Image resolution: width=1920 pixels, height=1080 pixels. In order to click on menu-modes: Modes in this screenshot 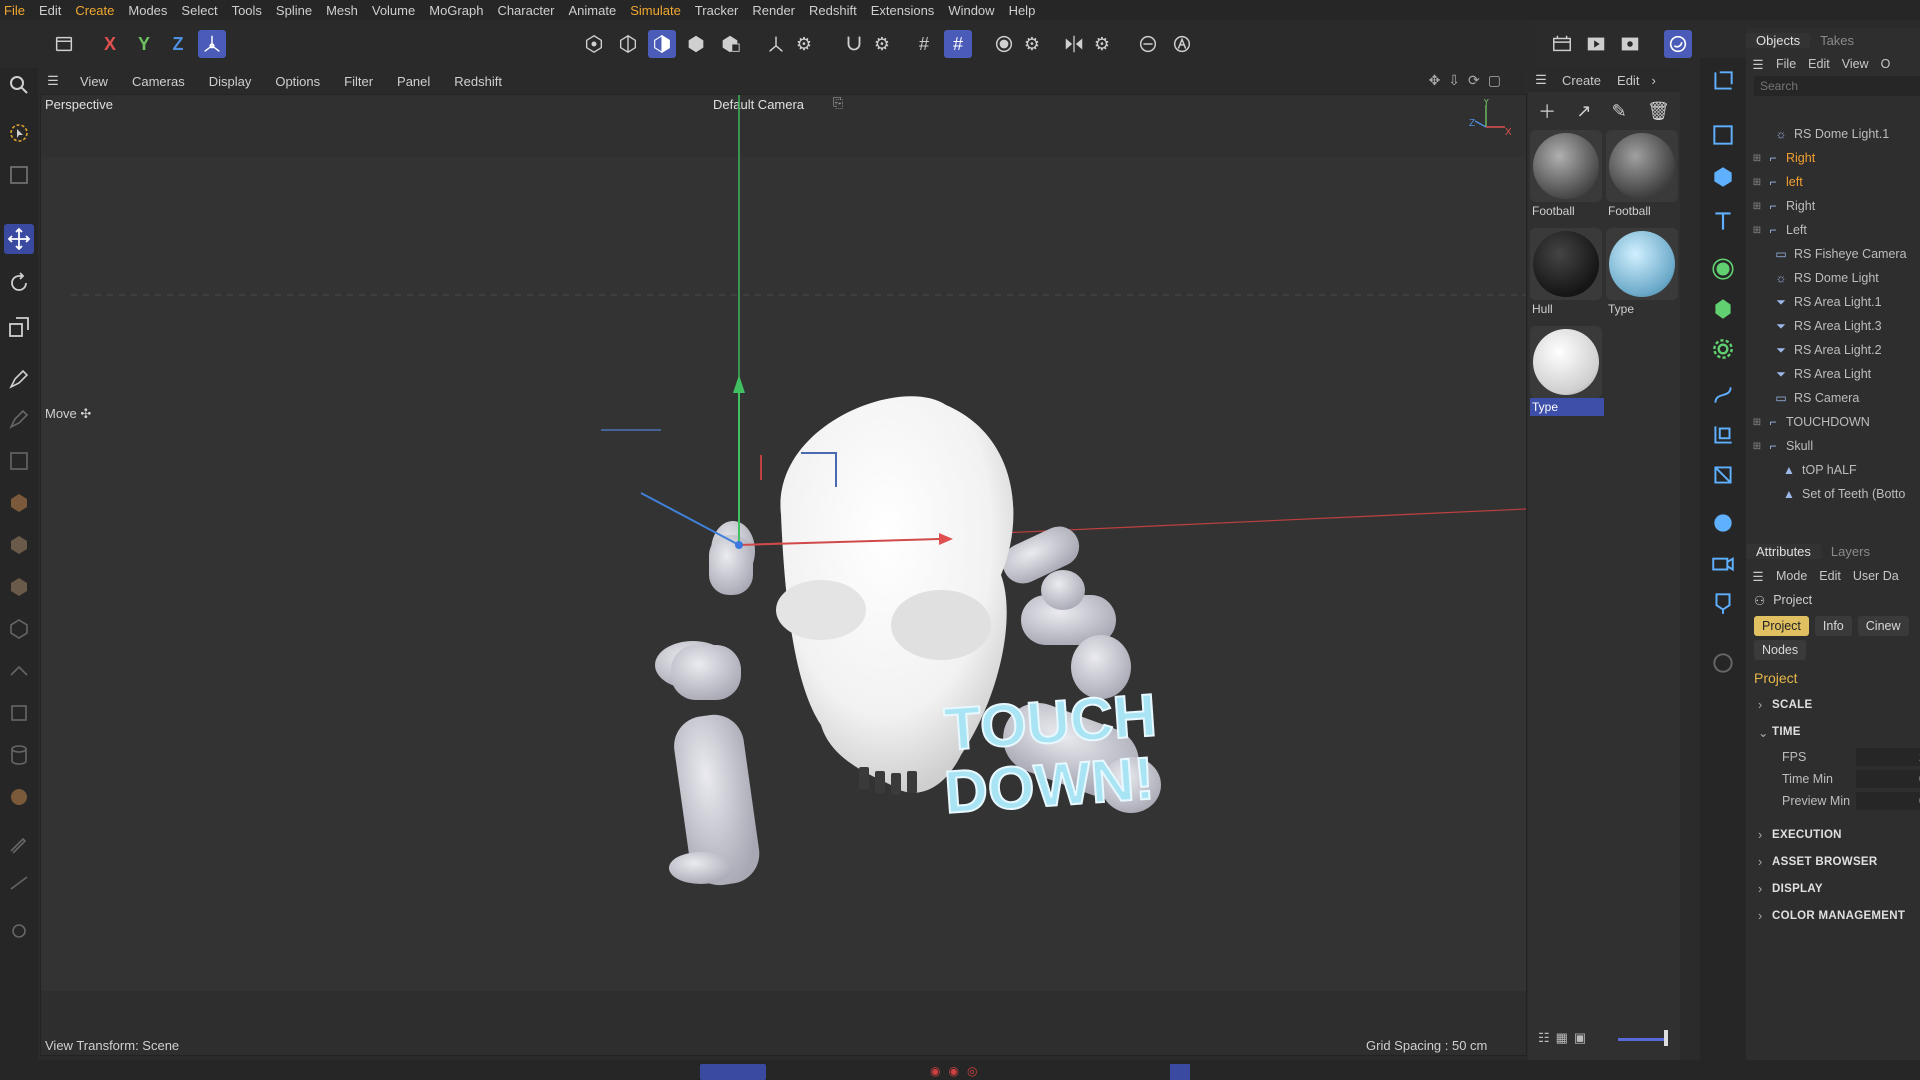, I will do `click(150, 10)`.